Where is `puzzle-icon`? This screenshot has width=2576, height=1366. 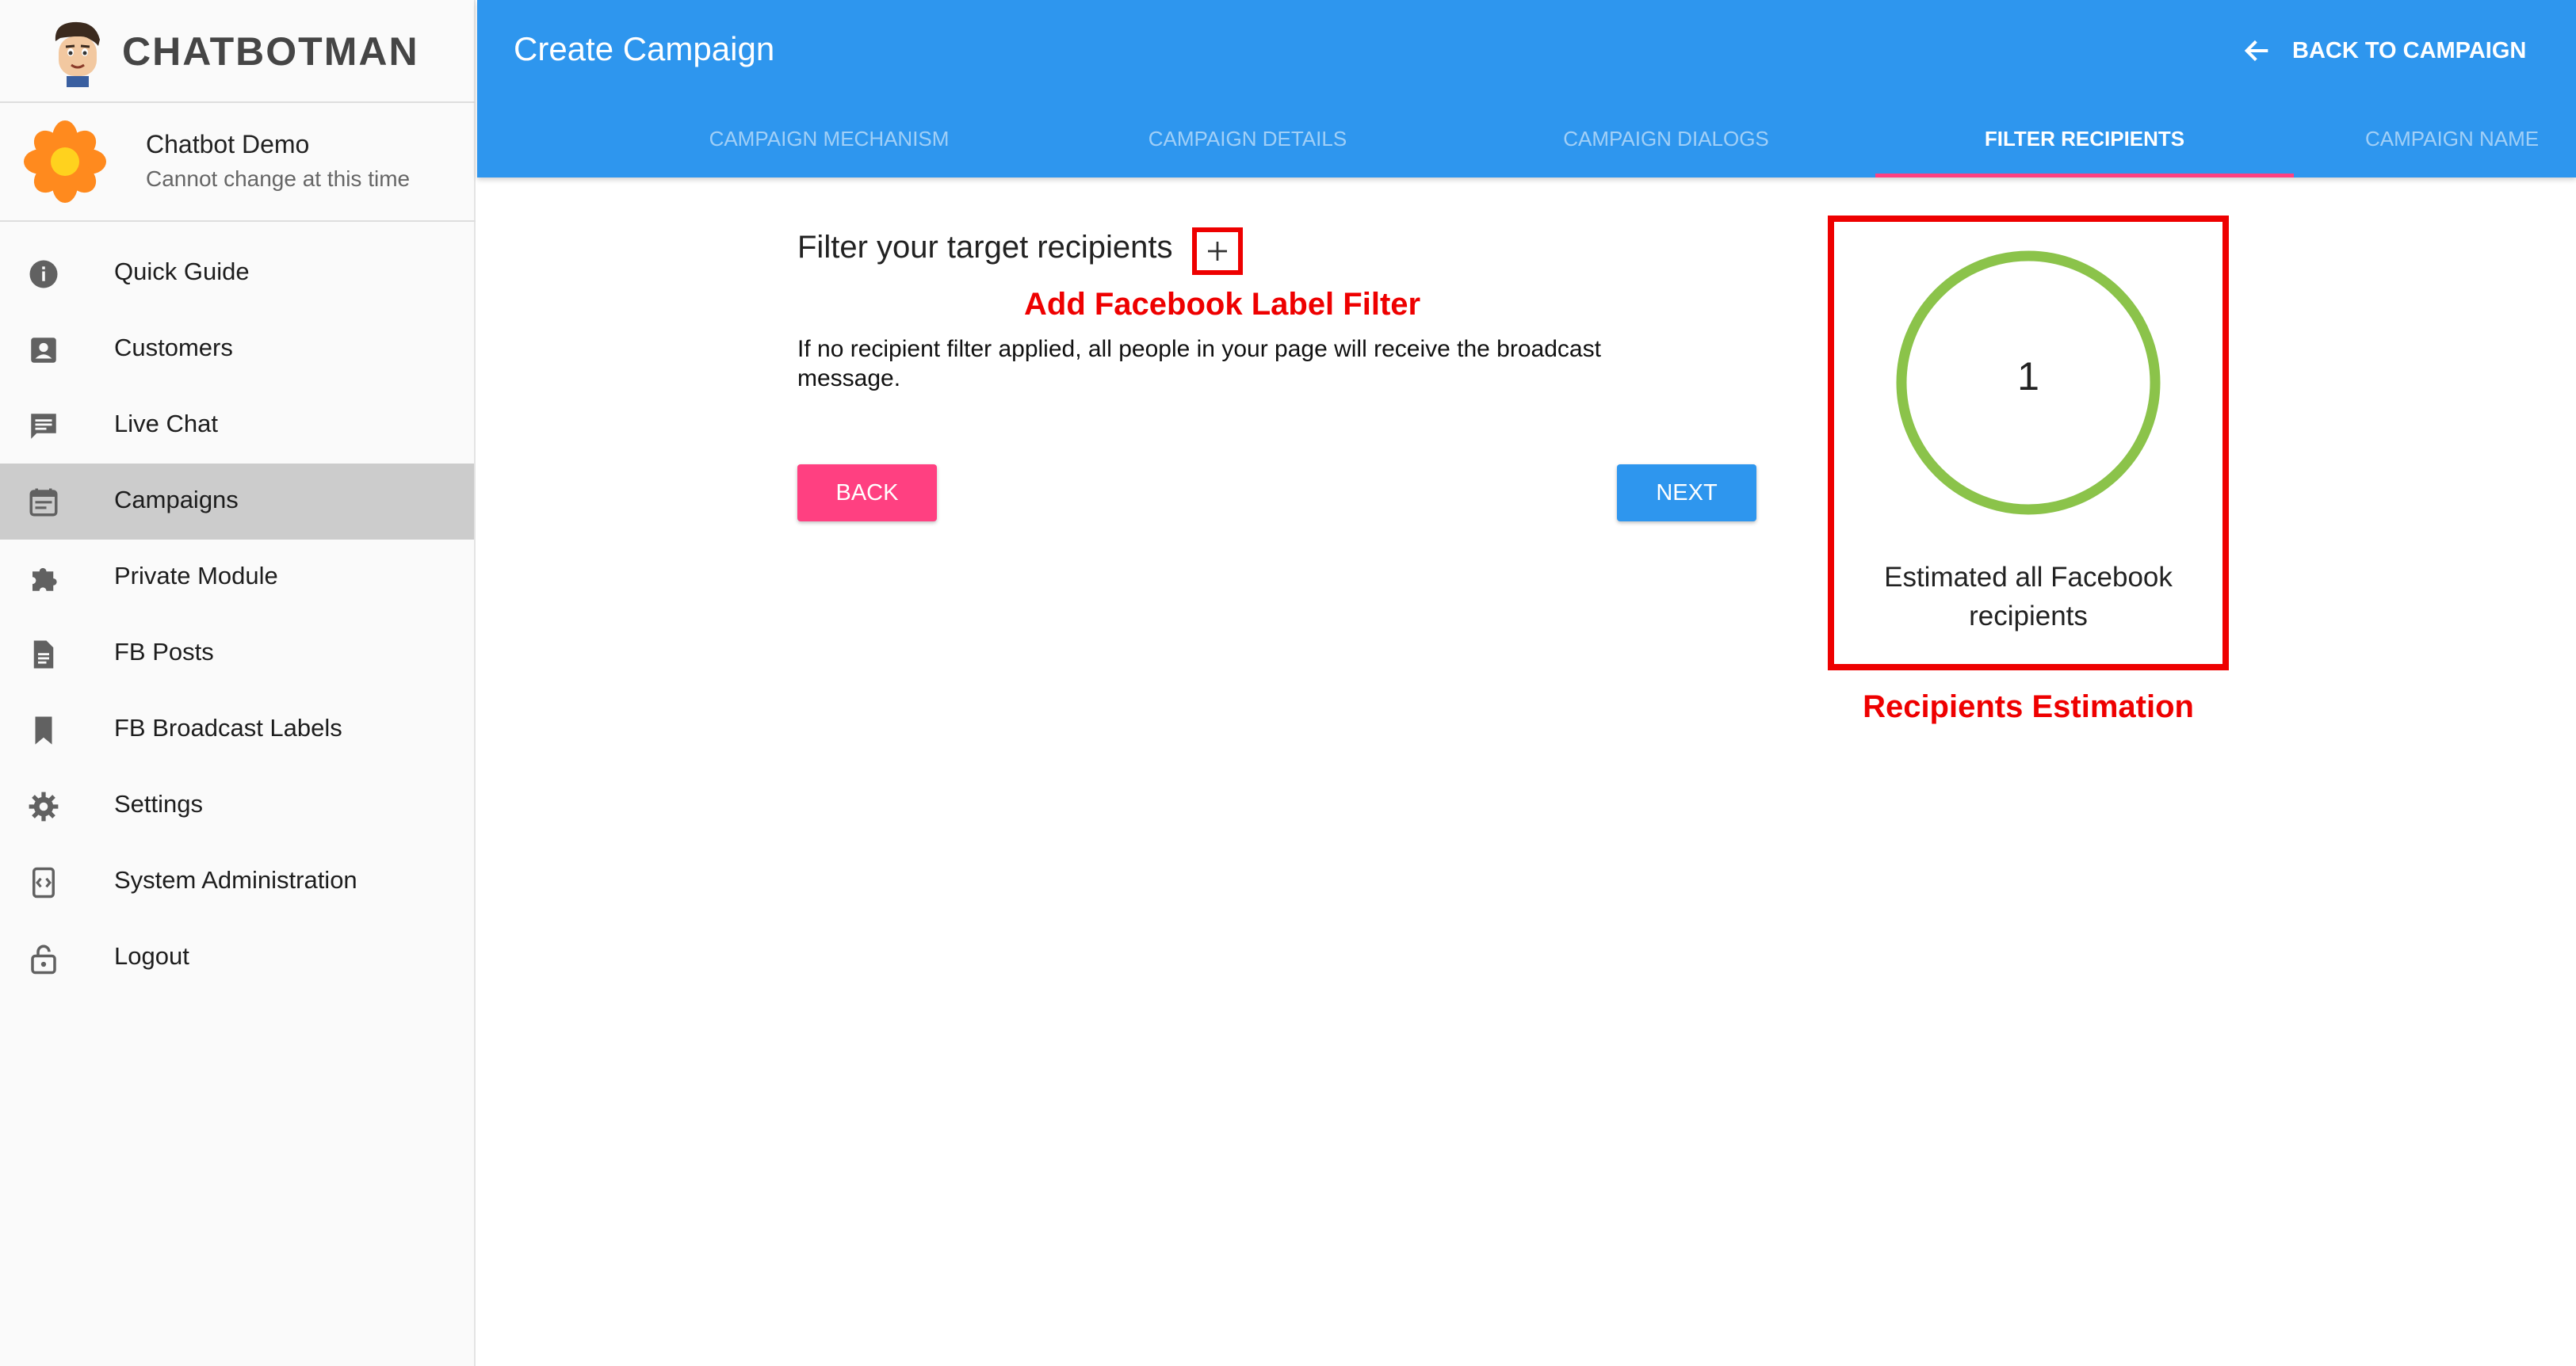
puzzle-icon is located at coordinates (44, 579).